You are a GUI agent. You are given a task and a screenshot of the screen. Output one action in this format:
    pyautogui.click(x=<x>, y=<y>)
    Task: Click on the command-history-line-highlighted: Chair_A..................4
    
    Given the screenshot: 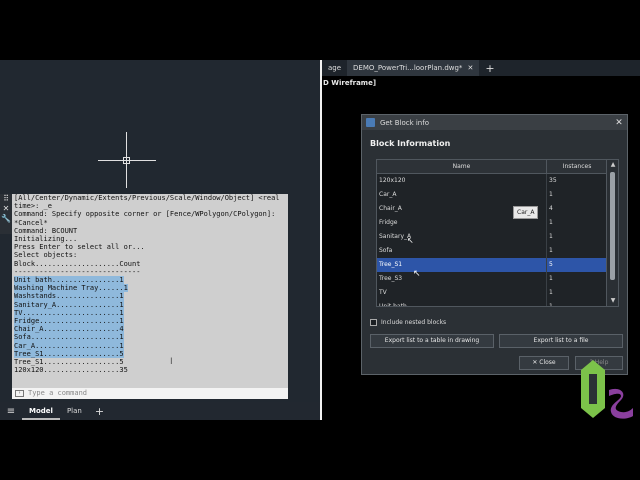 What is the action you would take?
    pyautogui.click(x=69, y=329)
    